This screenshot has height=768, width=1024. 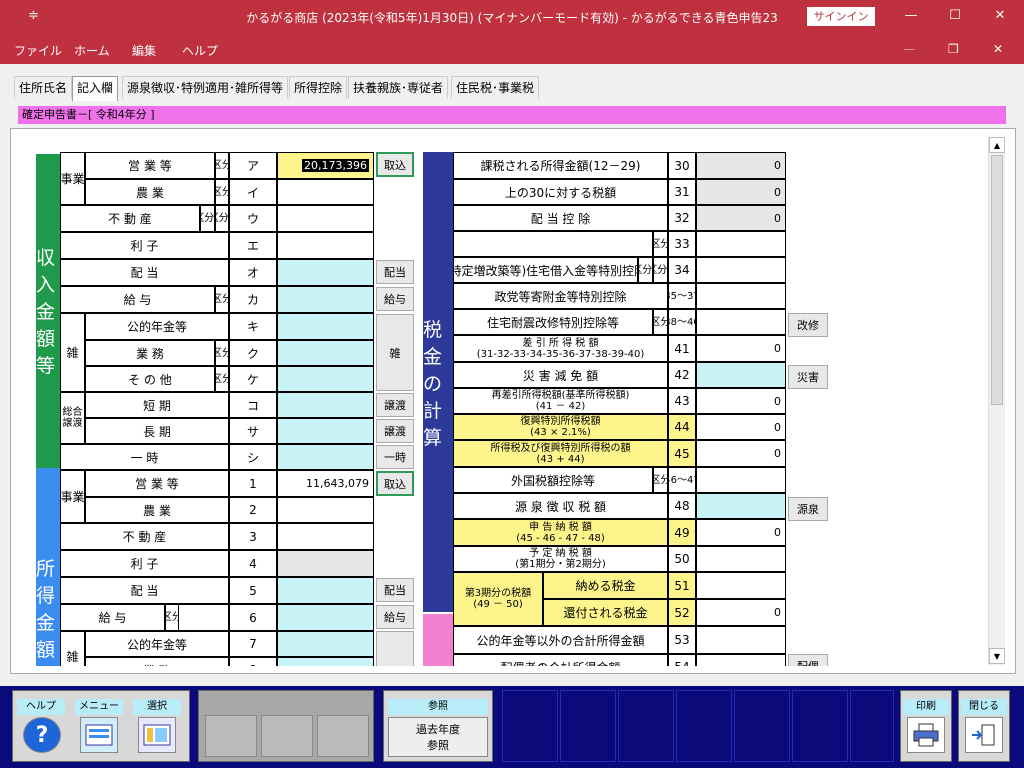 What do you see at coordinates (741, 270) in the screenshot?
I see `tax-row-4-value` at bounding box center [741, 270].